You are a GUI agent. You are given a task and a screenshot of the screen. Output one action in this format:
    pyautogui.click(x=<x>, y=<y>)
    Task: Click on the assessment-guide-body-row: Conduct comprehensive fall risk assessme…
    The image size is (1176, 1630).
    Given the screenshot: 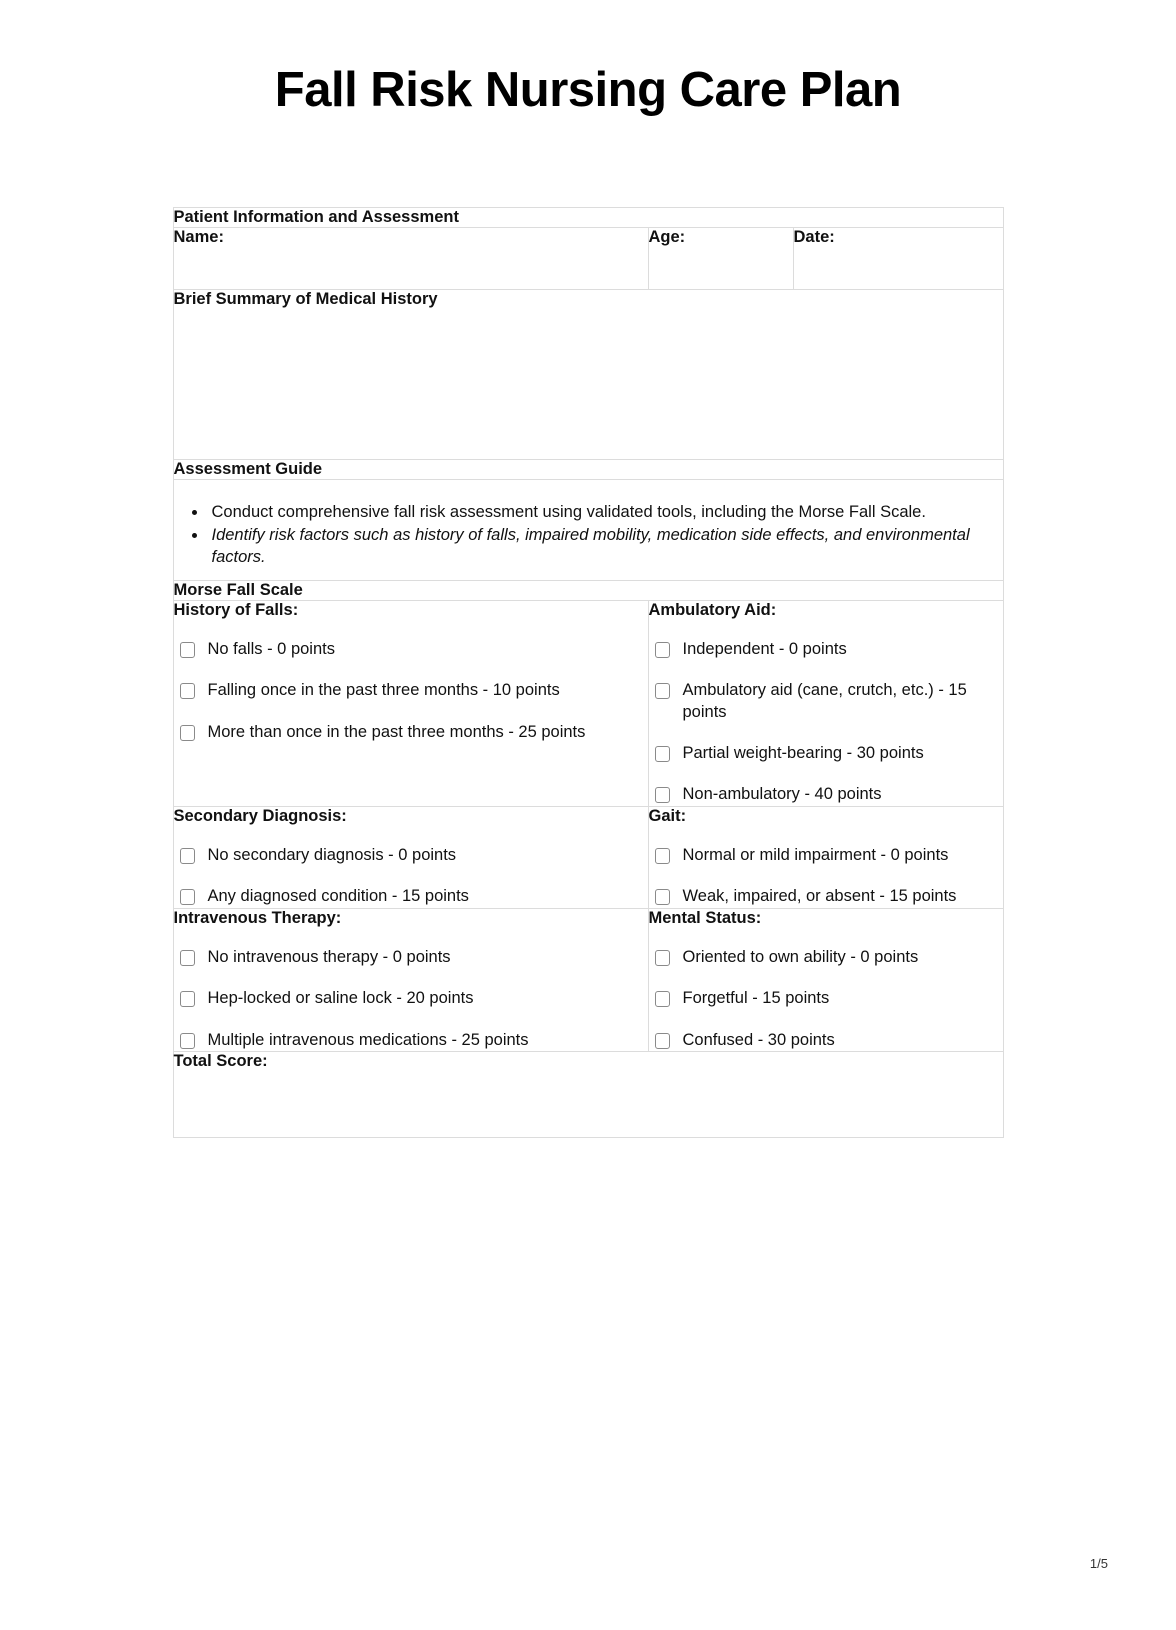 What is the action you would take?
    pyautogui.click(x=588, y=530)
    